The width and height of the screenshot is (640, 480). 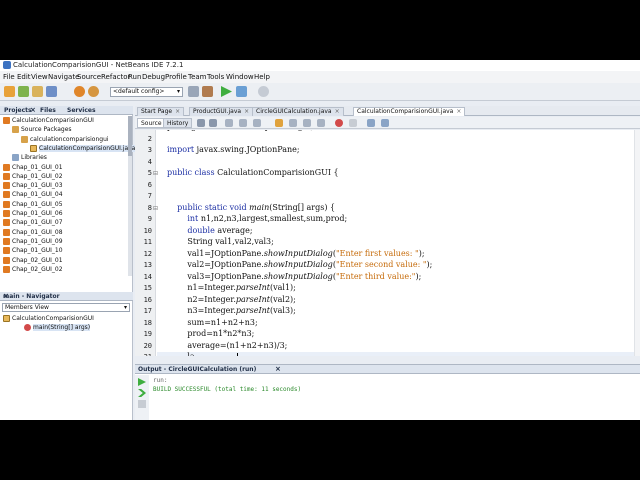 I want to click on tree-item: Chap_01_GUI_05, so click(x=33, y=204).